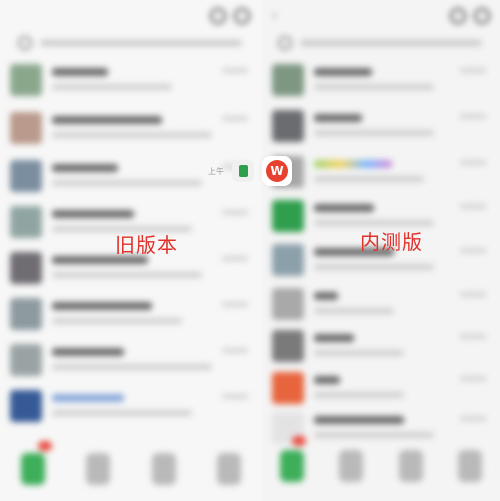  I want to click on search-glyph-icon, so click(25, 43).